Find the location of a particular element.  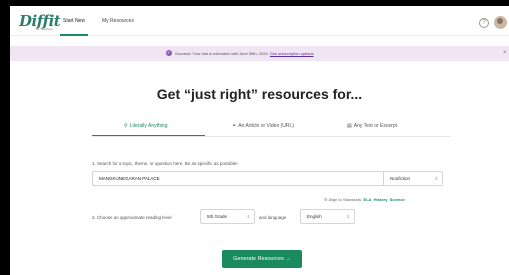

language-value: English is located at coordinates (314, 216).